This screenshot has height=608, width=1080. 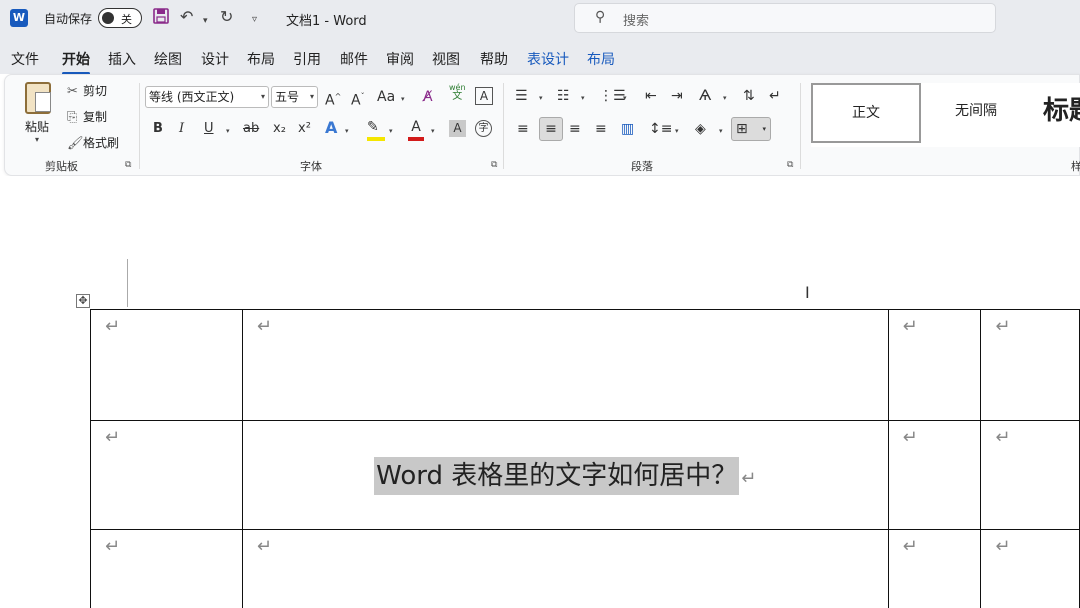 What do you see at coordinates (866, 113) in the screenshot?
I see `style-normal: 正文` at bounding box center [866, 113].